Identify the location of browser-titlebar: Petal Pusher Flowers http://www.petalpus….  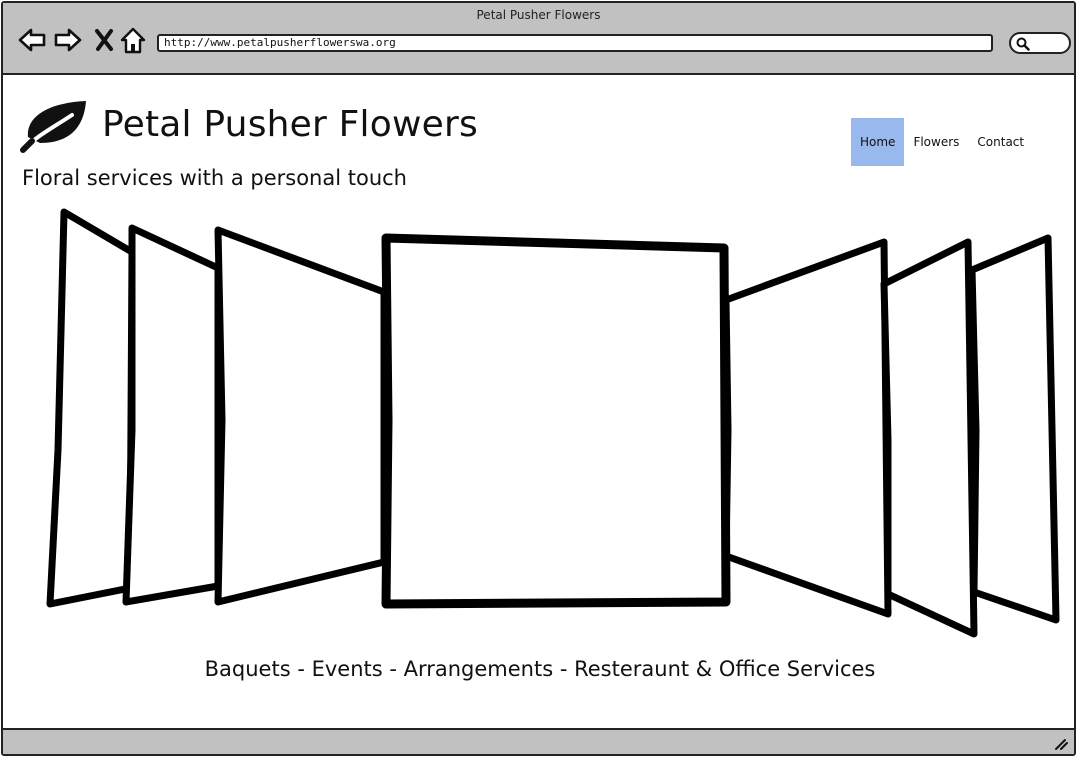
(538, 39).